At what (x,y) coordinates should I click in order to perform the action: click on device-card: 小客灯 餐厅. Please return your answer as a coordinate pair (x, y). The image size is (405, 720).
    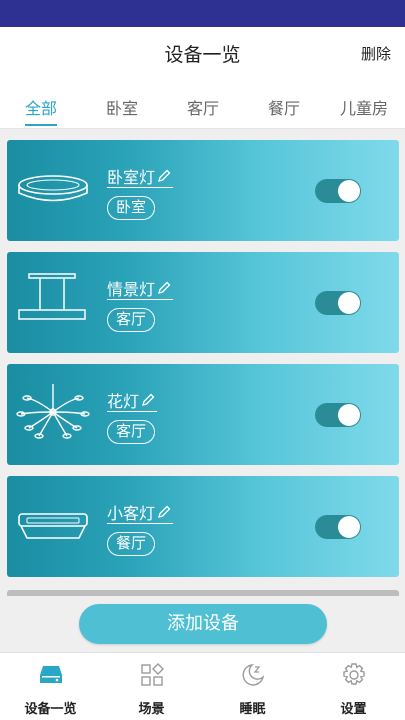
    Looking at the image, I should click on (203, 526).